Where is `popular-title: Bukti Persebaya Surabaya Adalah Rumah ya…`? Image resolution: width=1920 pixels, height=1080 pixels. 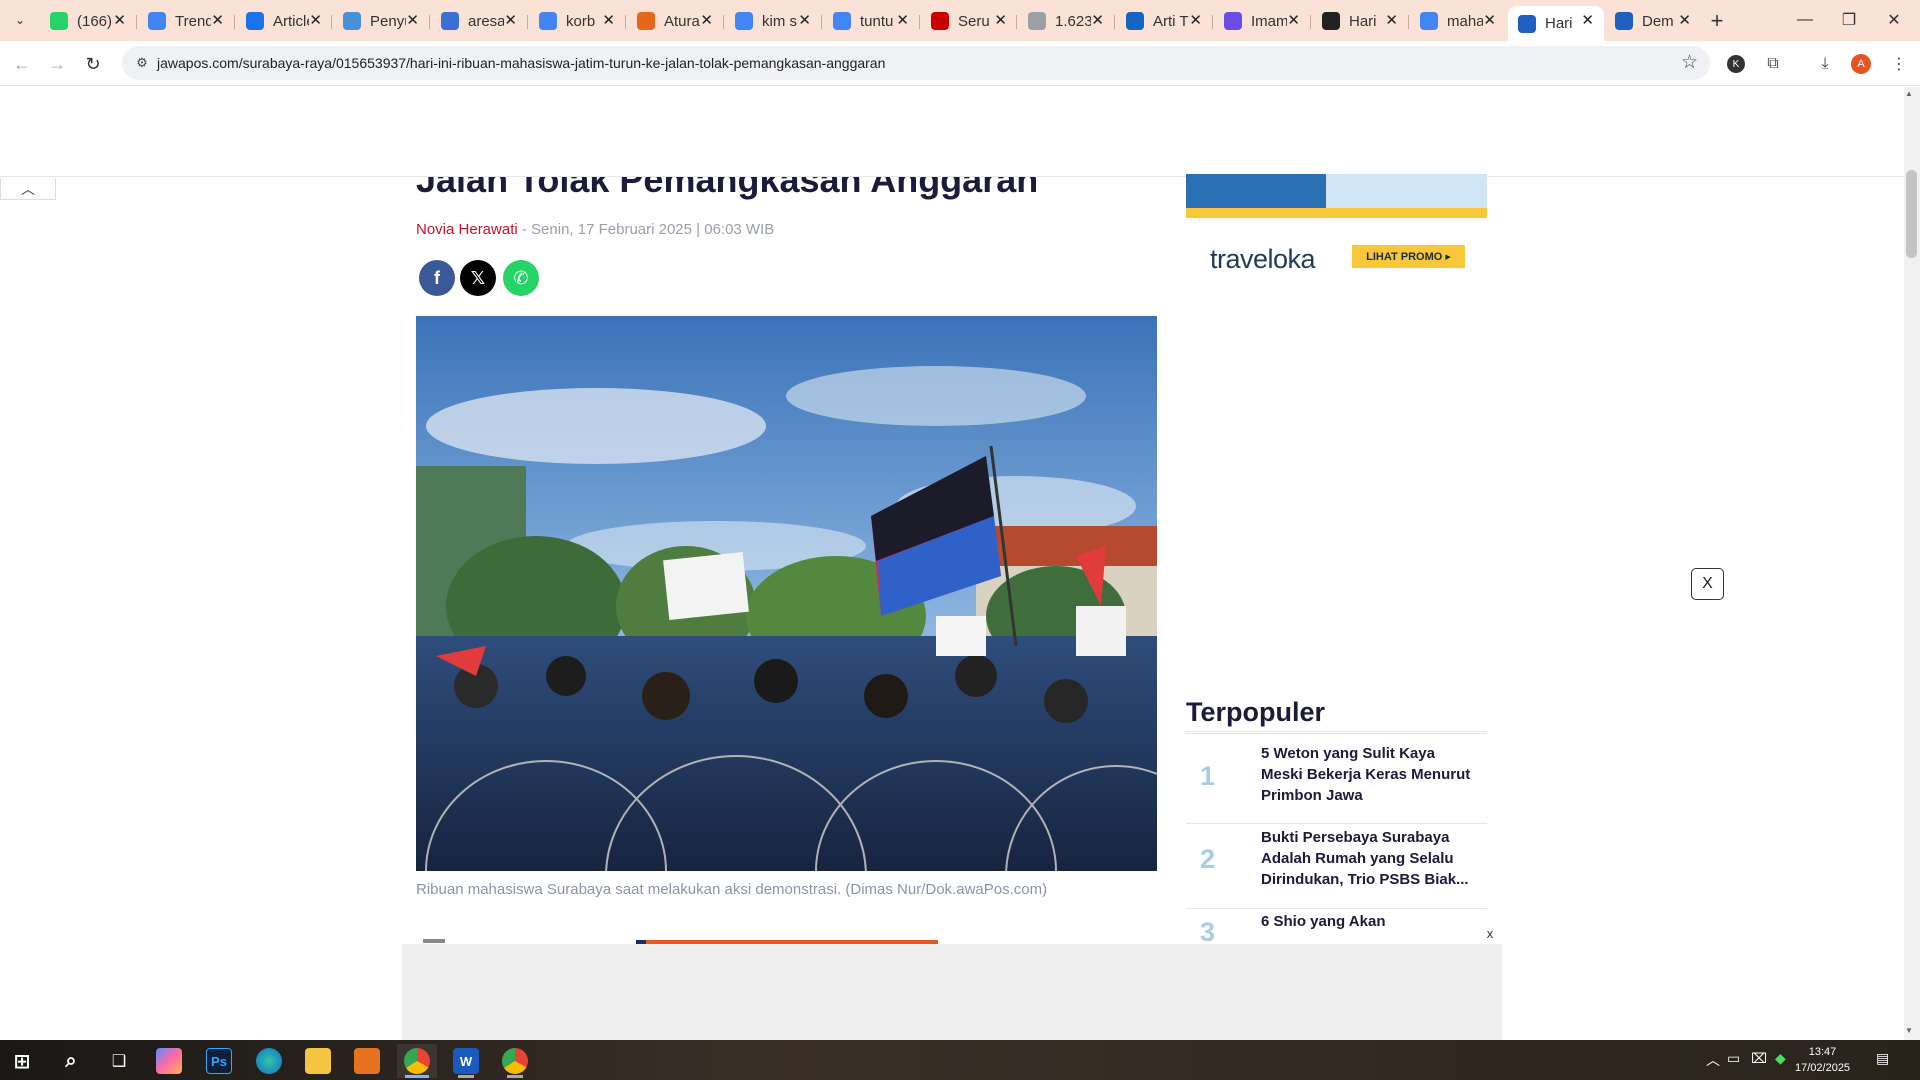 popular-title: Bukti Persebaya Surabaya Adalah Rumah ya… is located at coordinates (1368, 858).